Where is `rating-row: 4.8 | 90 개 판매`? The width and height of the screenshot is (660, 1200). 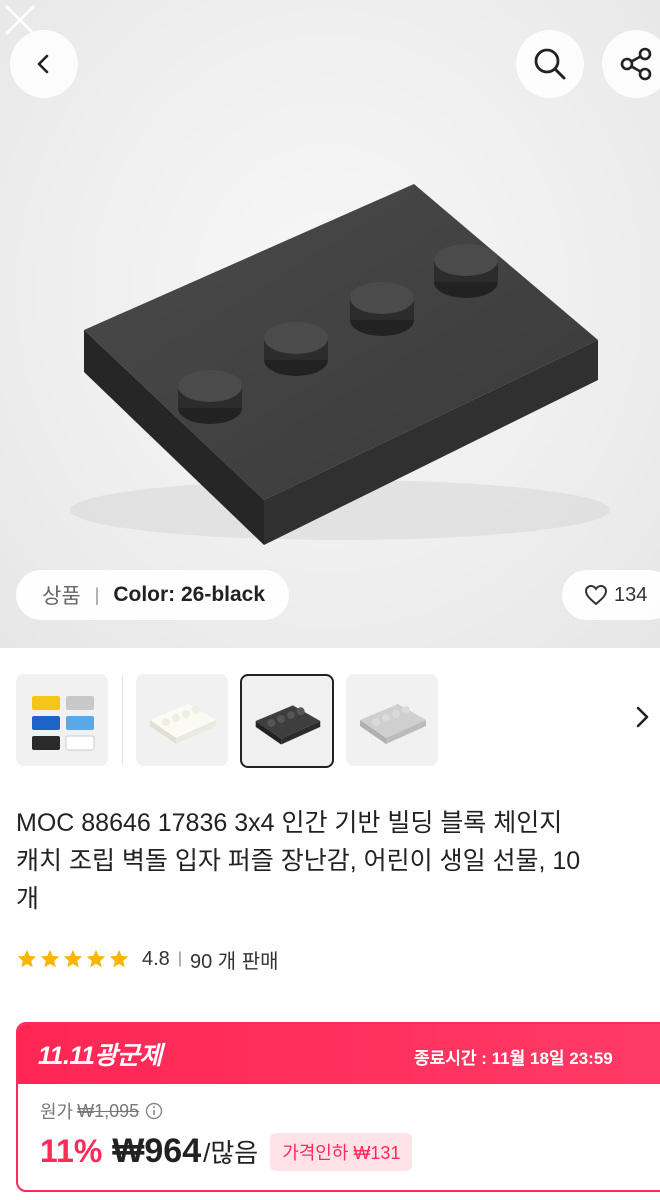 rating-row: 4.8 | 90 개 판매 is located at coordinates (147, 959).